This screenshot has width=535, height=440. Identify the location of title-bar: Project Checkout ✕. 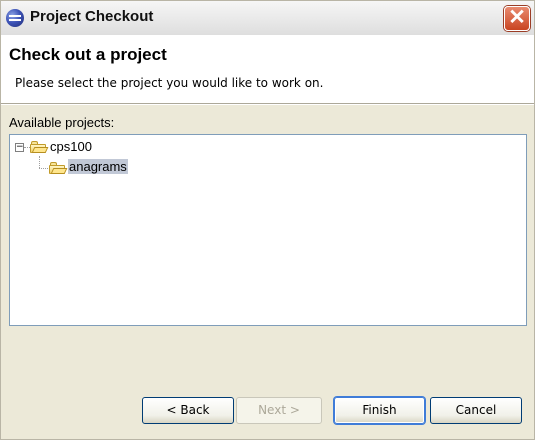
(267, 18).